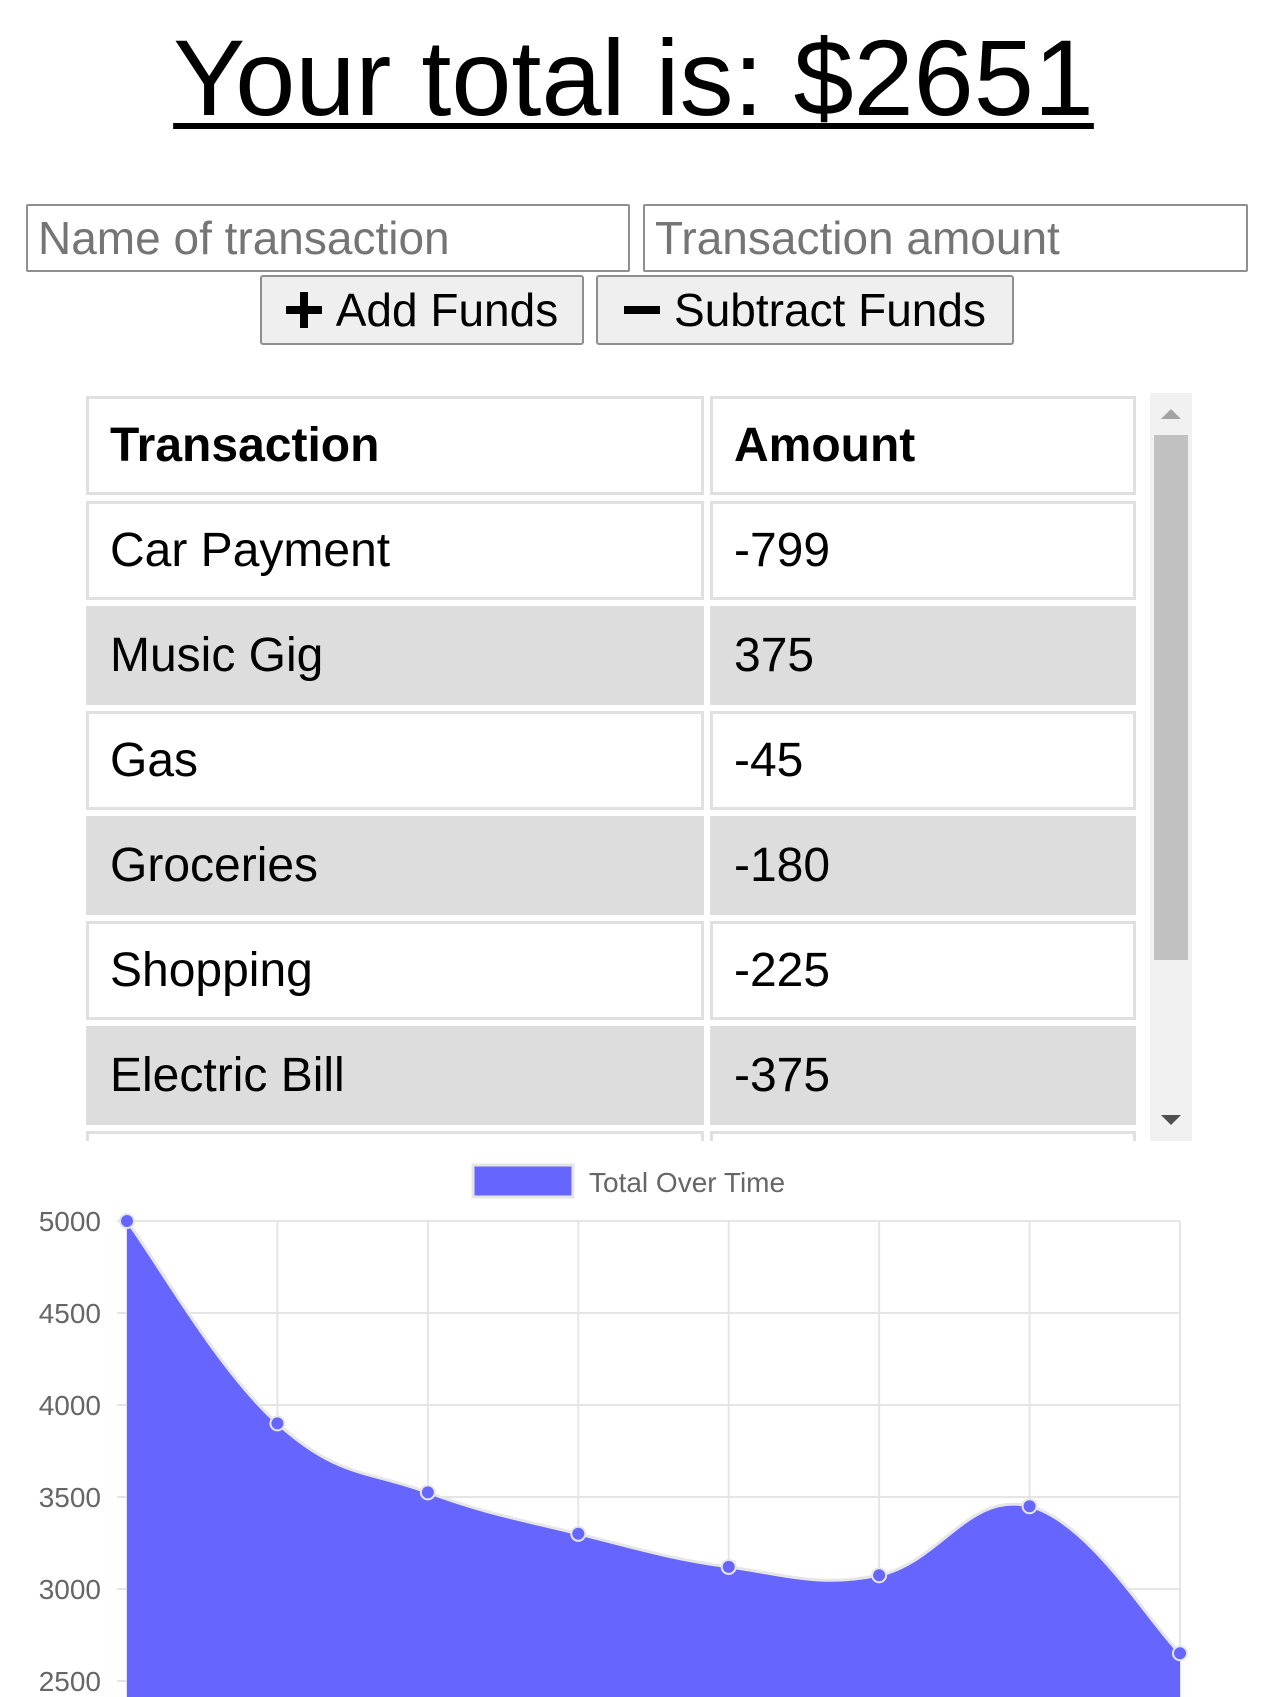  Describe the element at coordinates (523, 1181) in the screenshot. I see `legend-swatch` at that location.